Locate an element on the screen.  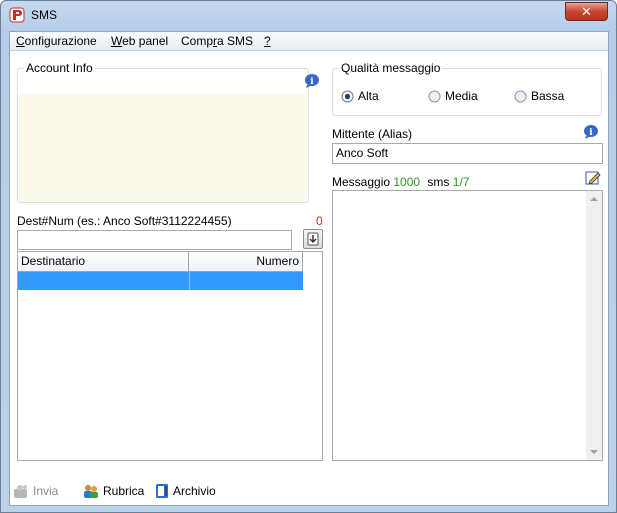
edit-icon is located at coordinates (593, 178).